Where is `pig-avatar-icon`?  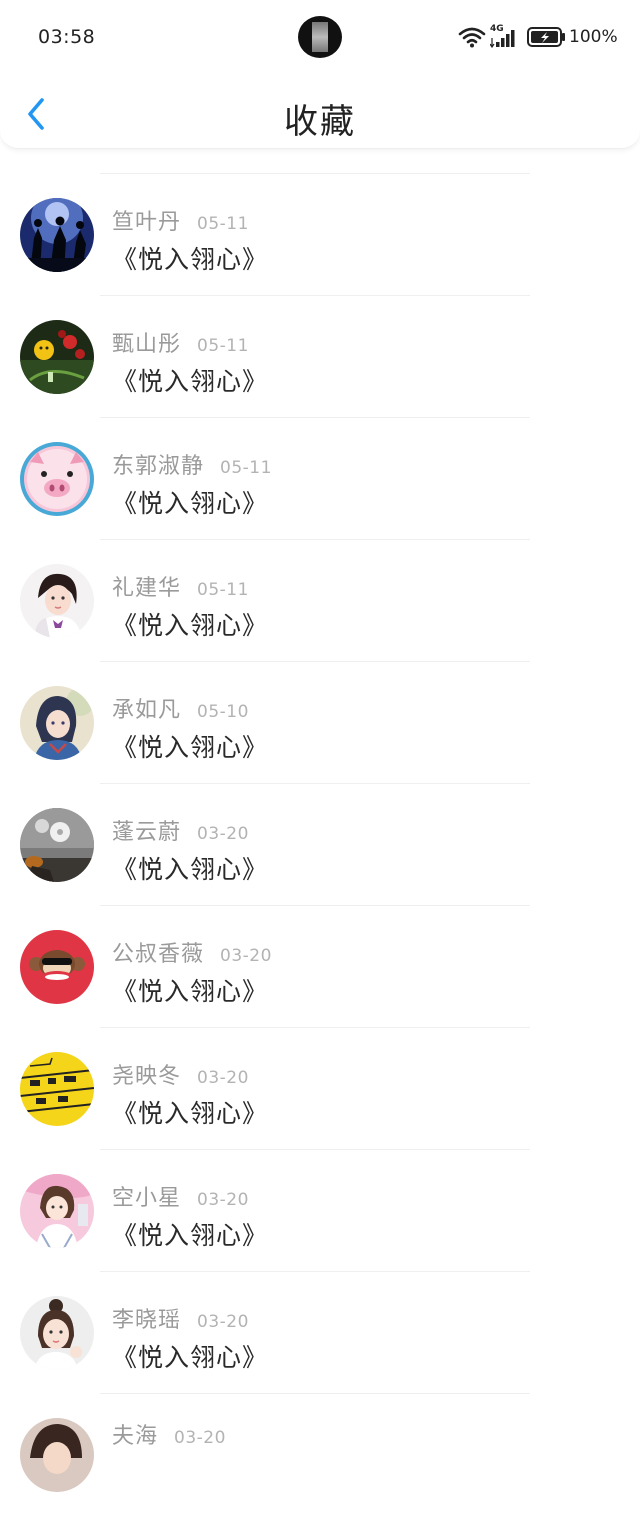
pig-avatar-icon is located at coordinates (57, 479).